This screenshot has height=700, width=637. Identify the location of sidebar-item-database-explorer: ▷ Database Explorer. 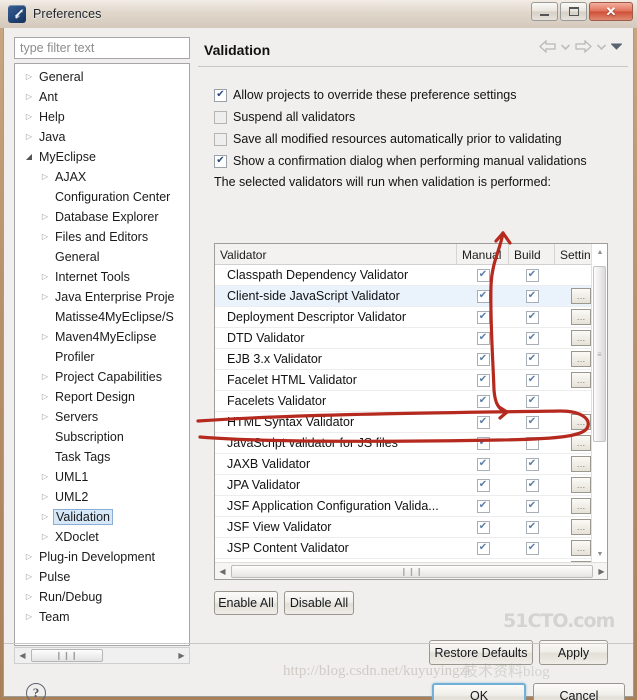
(102, 217).